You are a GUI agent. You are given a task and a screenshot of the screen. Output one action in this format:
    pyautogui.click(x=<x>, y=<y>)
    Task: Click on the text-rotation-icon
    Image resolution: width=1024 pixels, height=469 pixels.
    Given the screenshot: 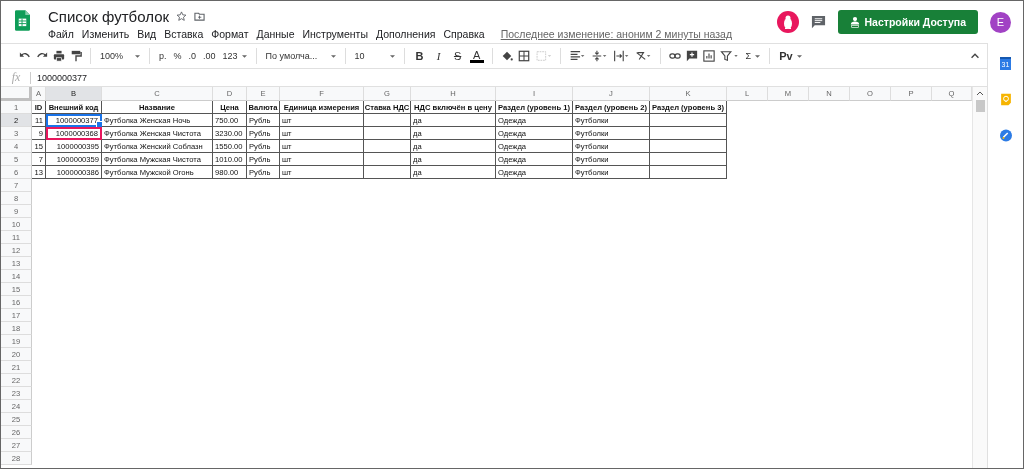 What is the action you would take?
    pyautogui.click(x=643, y=56)
    